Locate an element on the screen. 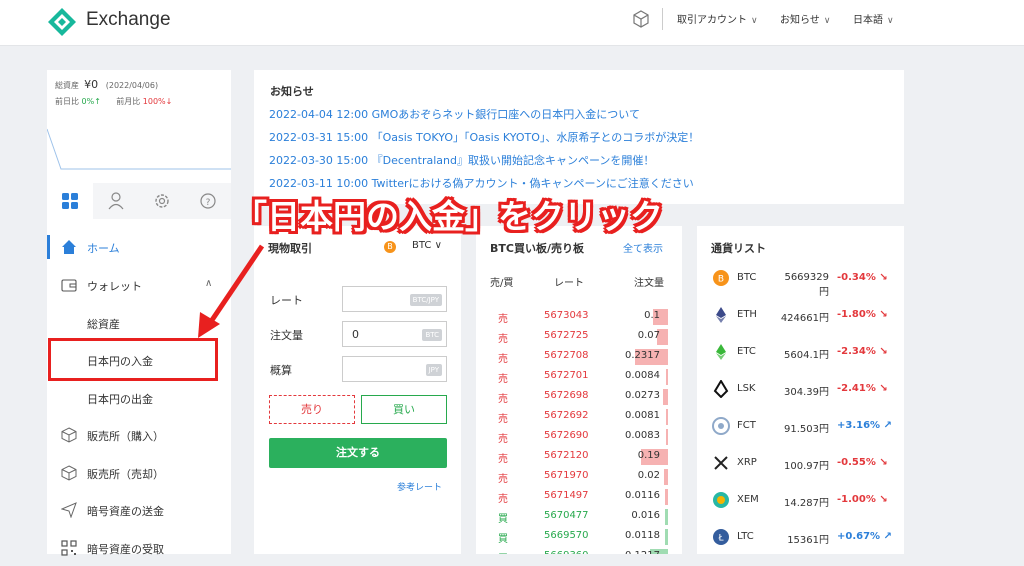 The width and height of the screenshot is (1024, 566). currency-row: XEM 14.287円 -1.00% ↘ is located at coordinates (800, 502).